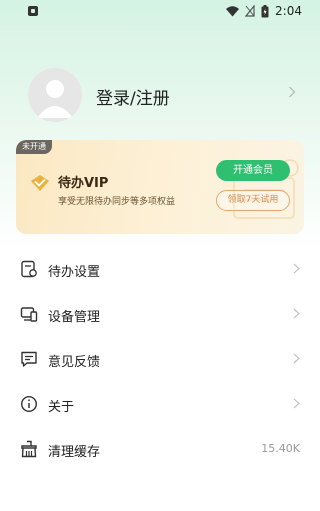 This screenshot has height=511, width=320. Describe the element at coordinates (253, 170) in the screenshot. I see `open-membership-button: 开通会员` at that location.